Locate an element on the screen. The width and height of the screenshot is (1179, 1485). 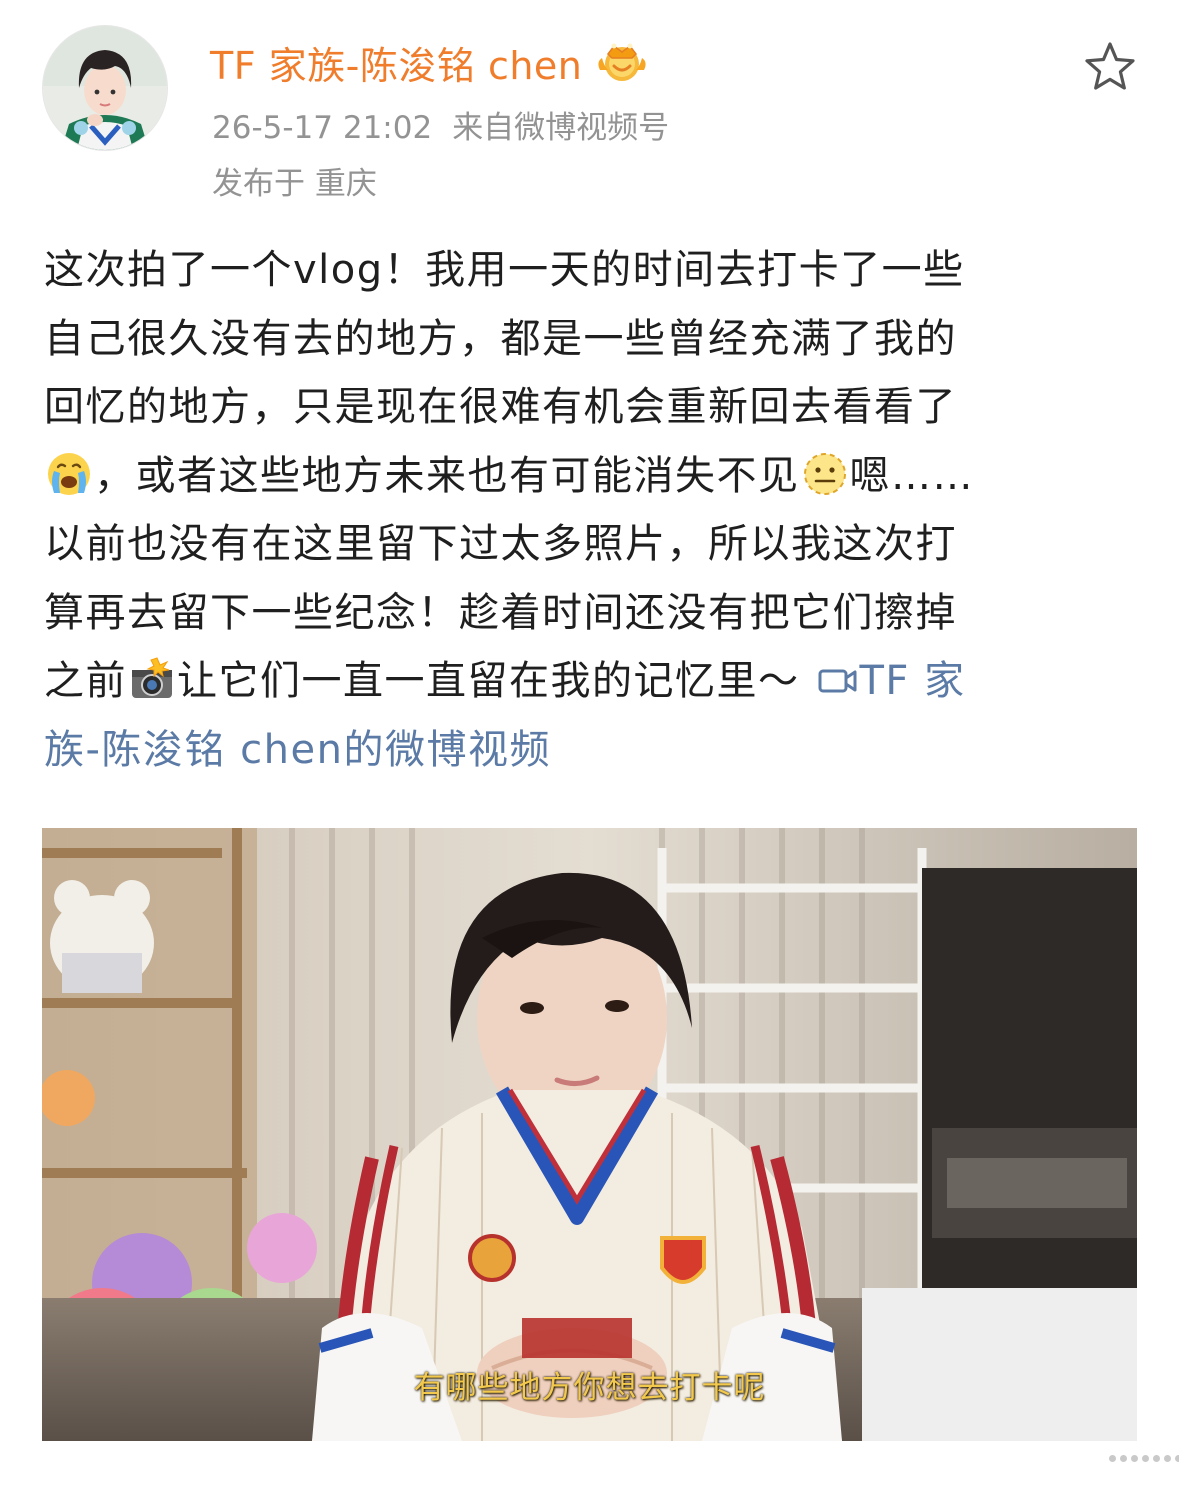
post-text-line: 自己很久没有去的地方，都是一些曾经充满了我的 is located at coordinates (500, 338).